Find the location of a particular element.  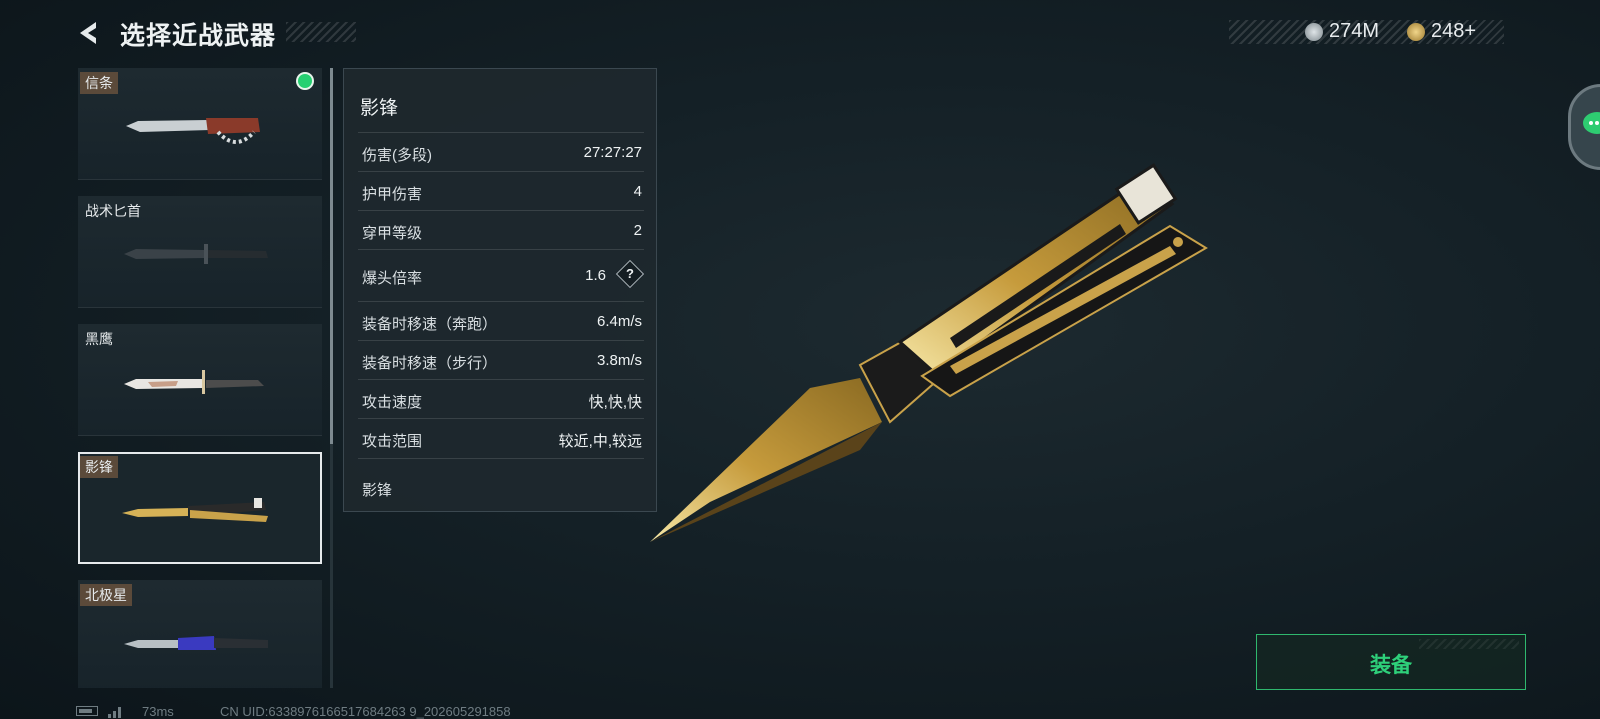

battery-icon is located at coordinates (87, 711).